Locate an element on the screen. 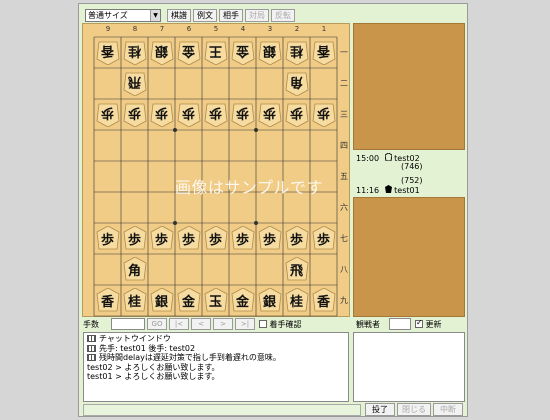 Image resolution: width=550 pixels, height=420 pixels. gote-piece: 飛 is located at coordinates (135, 83).